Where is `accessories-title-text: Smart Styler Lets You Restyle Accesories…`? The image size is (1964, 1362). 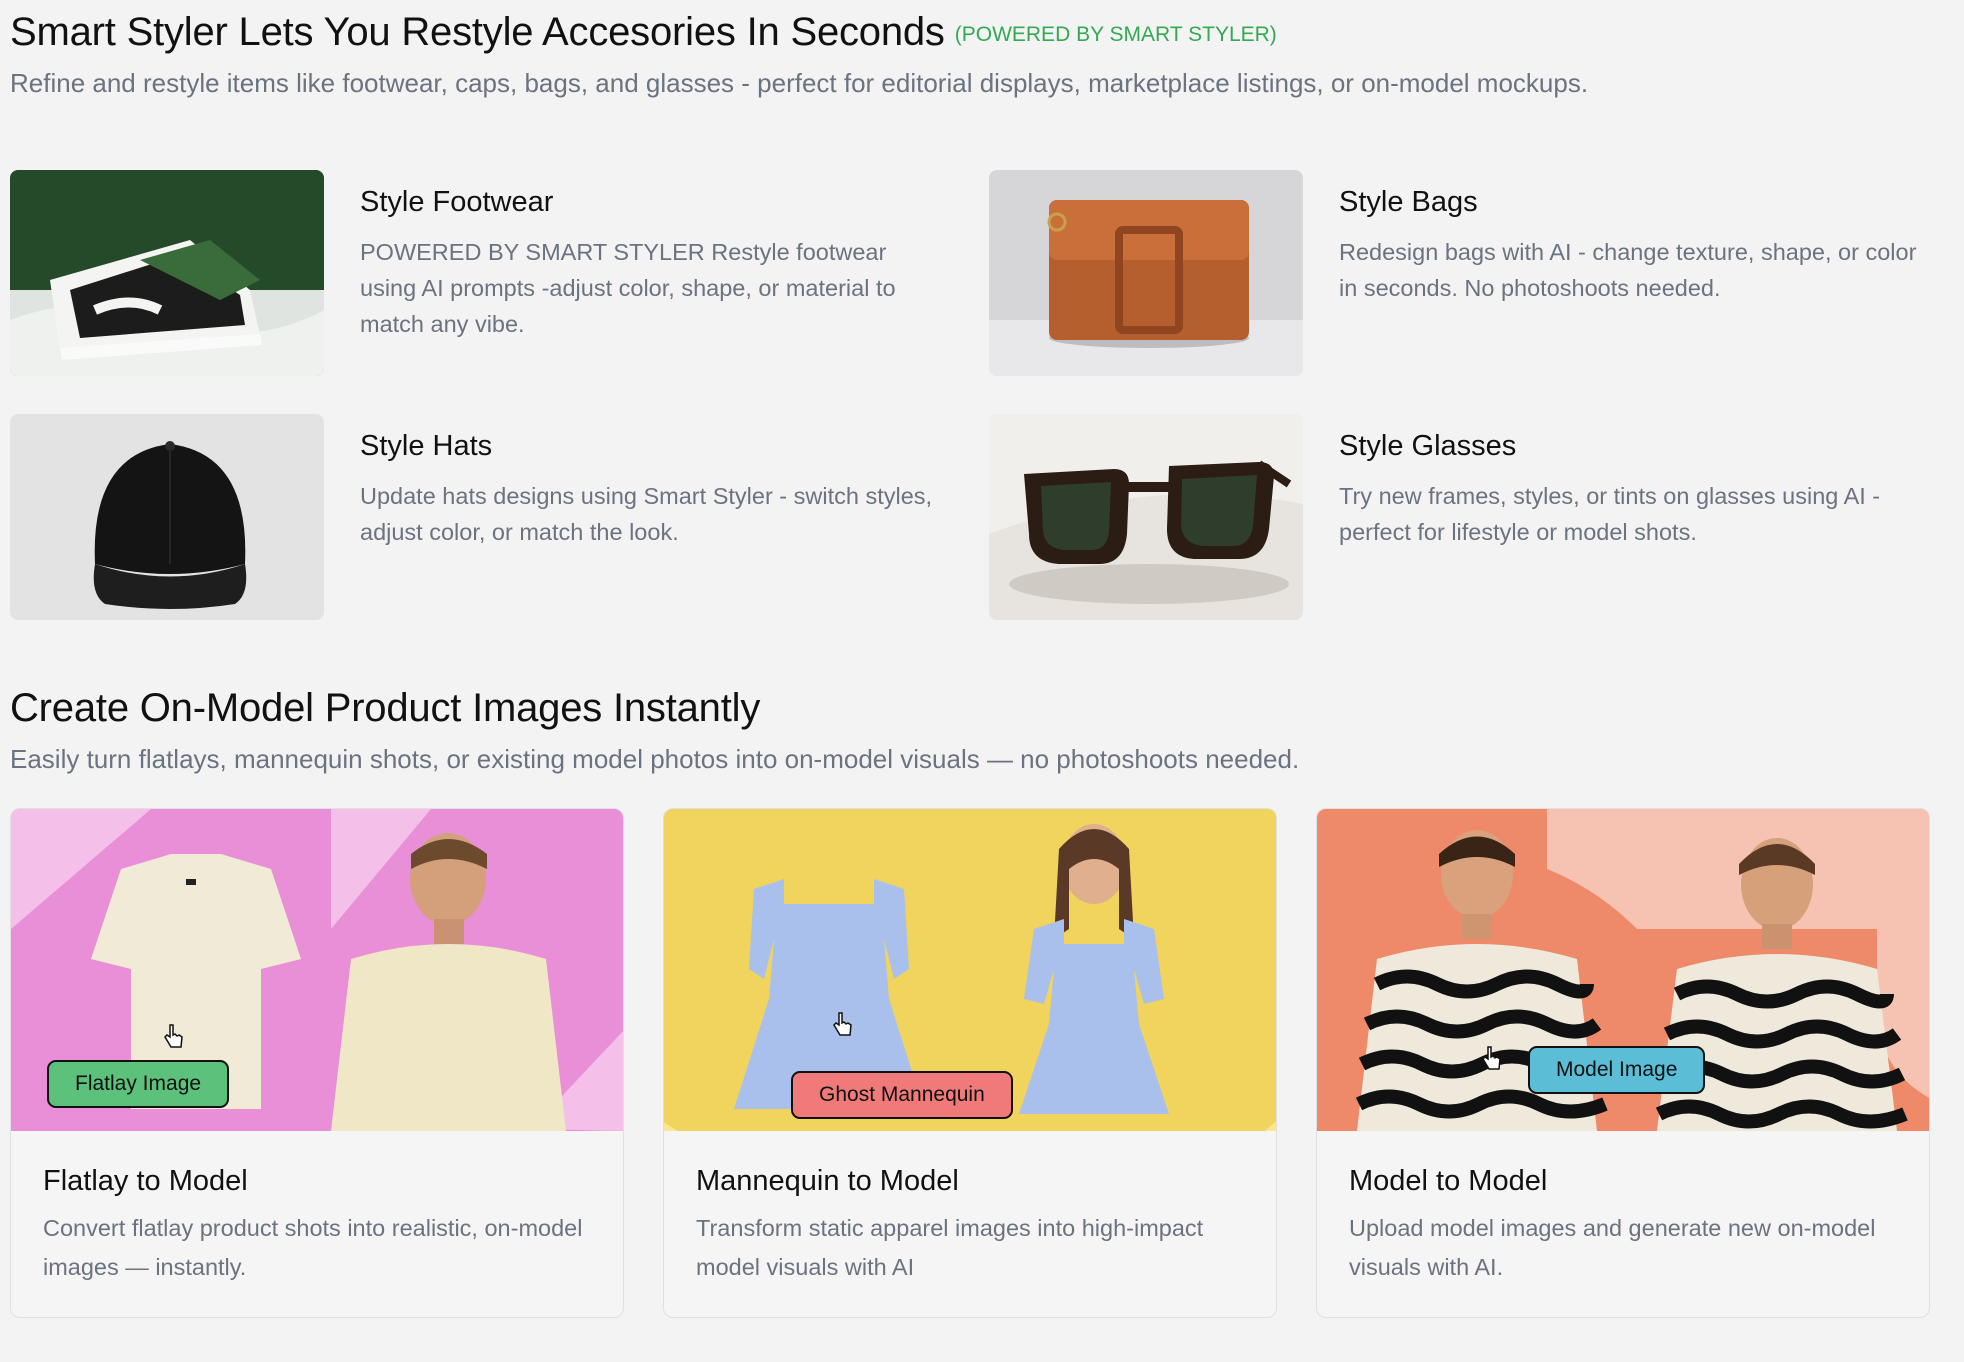 accessories-title-text: Smart Styler Lets You Restyle Accesories… is located at coordinates (477, 32).